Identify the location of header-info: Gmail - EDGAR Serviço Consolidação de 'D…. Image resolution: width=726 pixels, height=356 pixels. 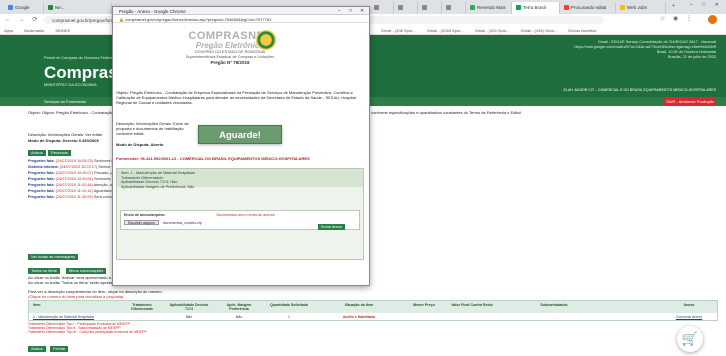
(645, 49).